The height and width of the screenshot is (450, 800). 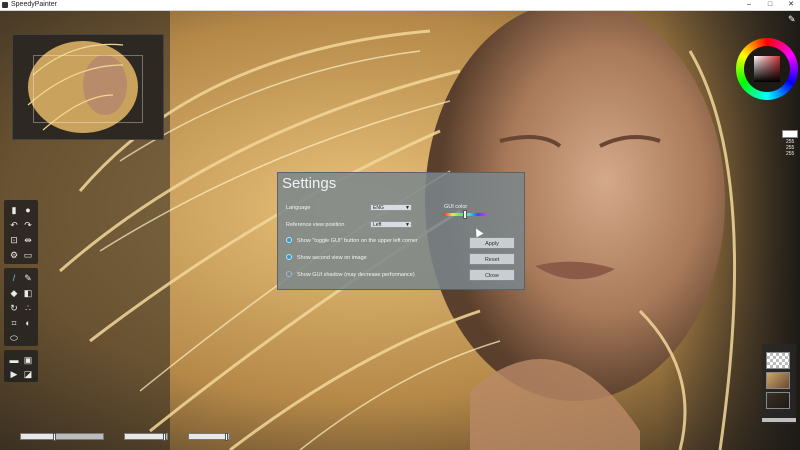 What do you see at coordinates (164, 437) in the screenshot?
I see `brush-opacity-knob` at bounding box center [164, 437].